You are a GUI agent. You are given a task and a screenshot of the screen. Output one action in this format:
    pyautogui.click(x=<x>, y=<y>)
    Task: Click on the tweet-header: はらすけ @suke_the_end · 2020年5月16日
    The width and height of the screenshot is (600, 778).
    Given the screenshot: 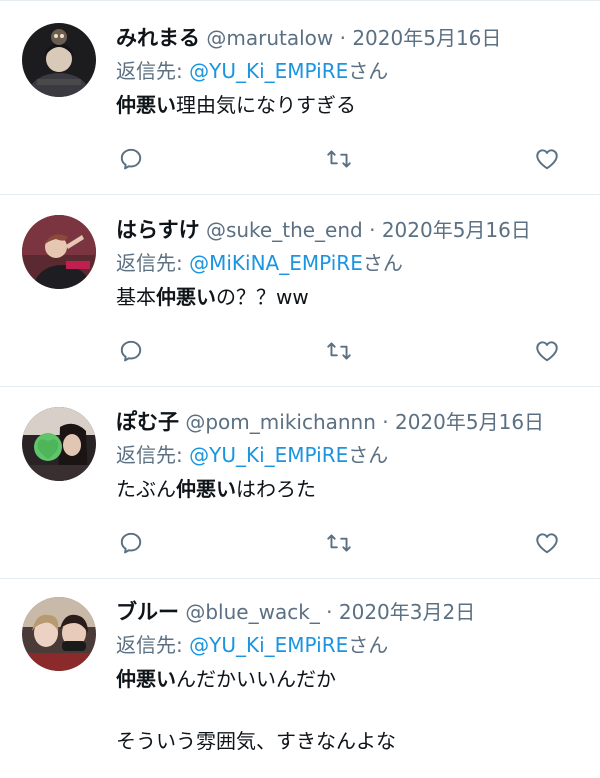 What is the action you would take?
    pyautogui.click(x=349, y=230)
    